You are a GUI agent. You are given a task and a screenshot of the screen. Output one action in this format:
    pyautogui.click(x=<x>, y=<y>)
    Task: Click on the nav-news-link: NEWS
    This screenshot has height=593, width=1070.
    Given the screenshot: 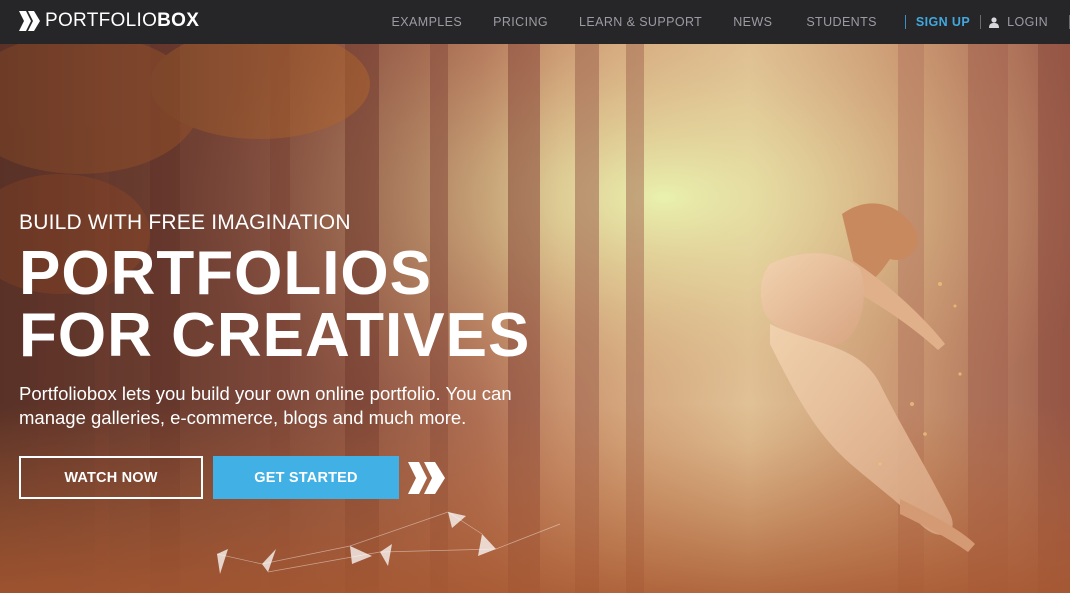 What is the action you would take?
    pyautogui.click(x=752, y=22)
    